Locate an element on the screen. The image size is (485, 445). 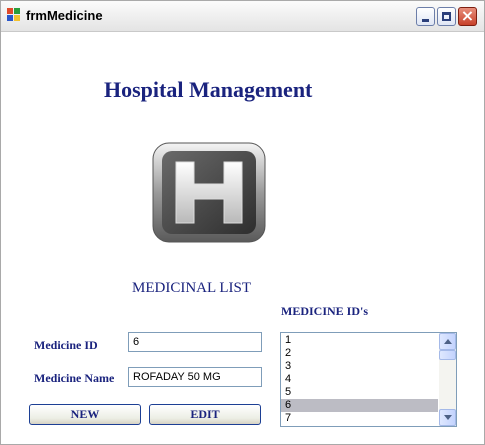
arrow-down-icon is located at coordinates (448, 417).